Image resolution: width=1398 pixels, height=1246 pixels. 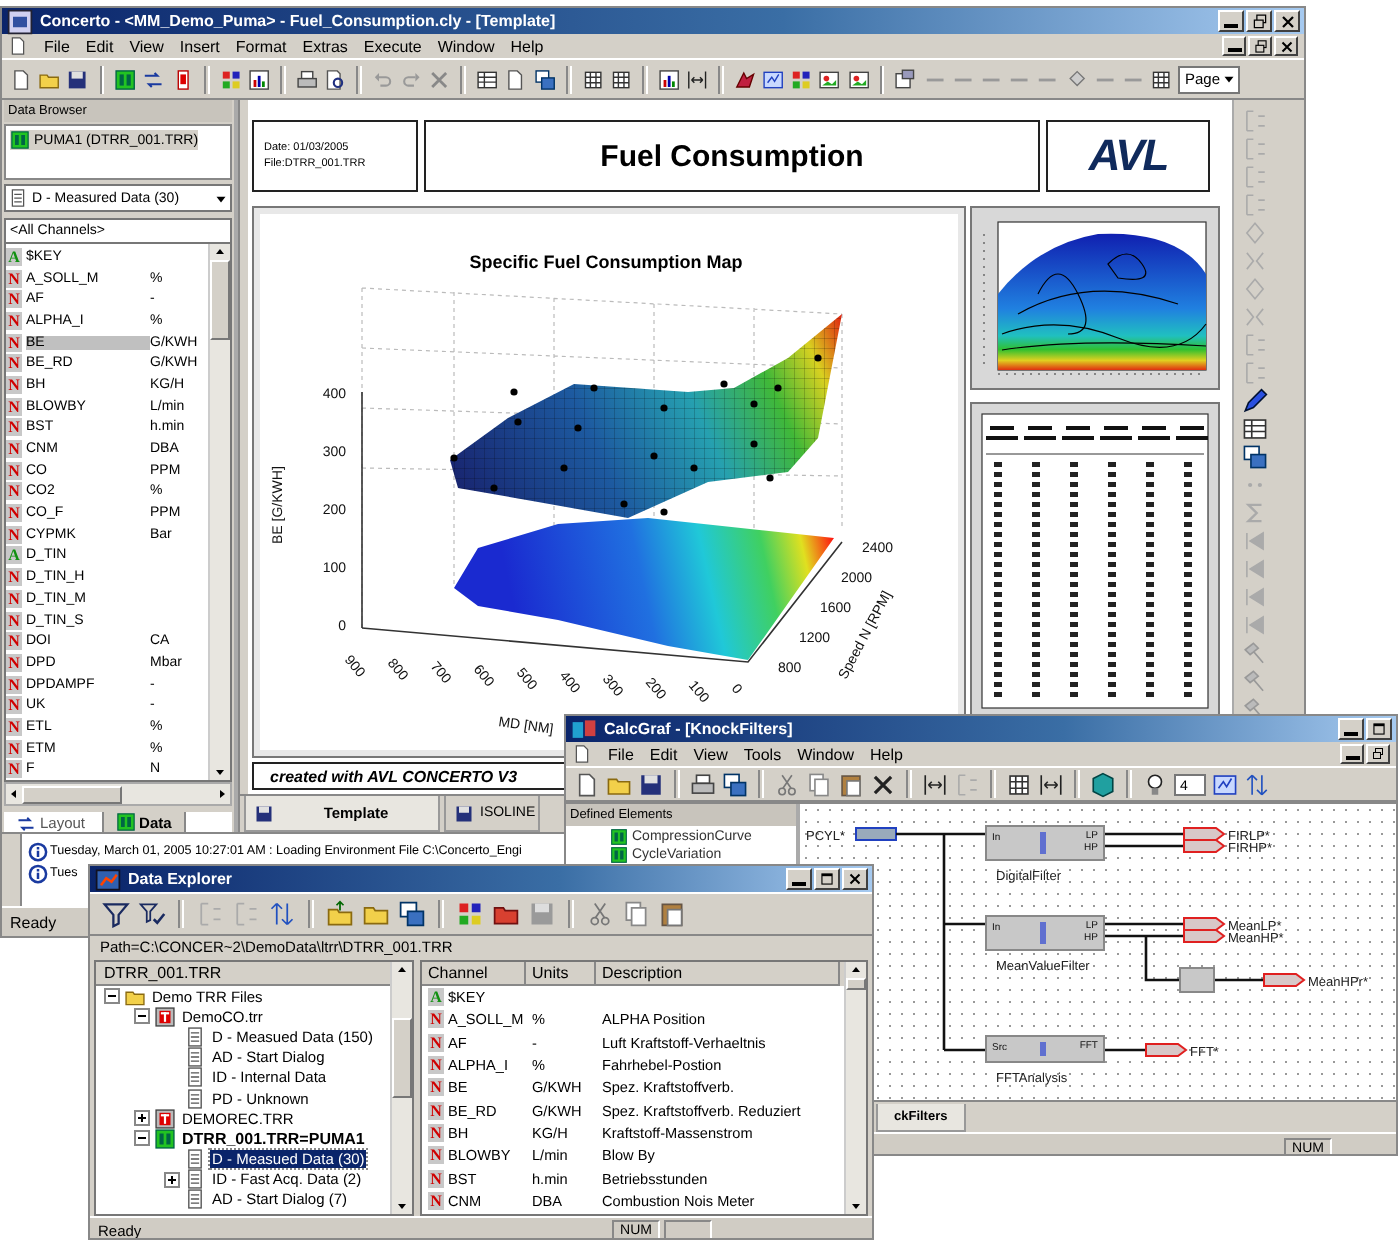 What do you see at coordinates (340, 914) in the screenshot?
I see `folder-up-icon` at bounding box center [340, 914].